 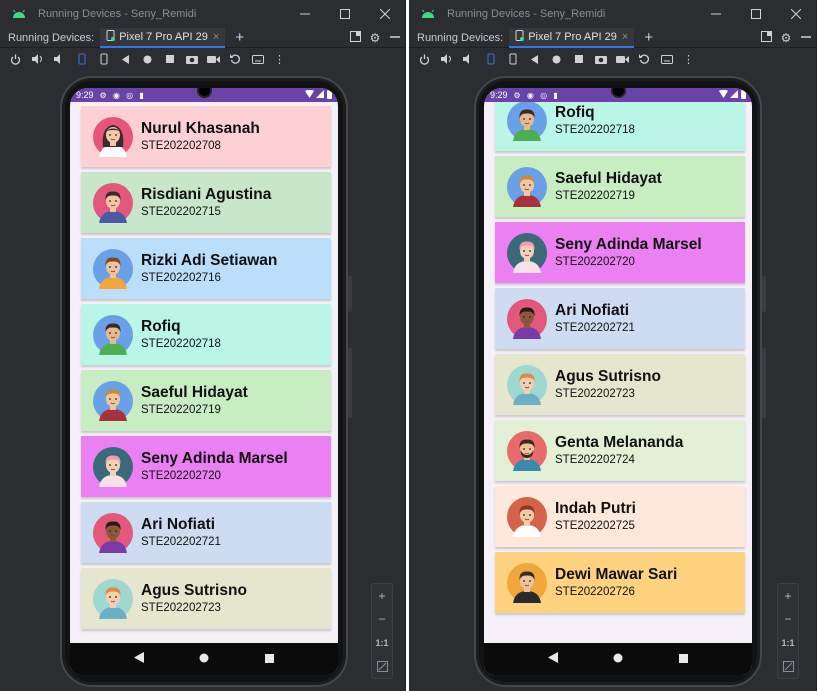 What do you see at coordinates (209, 268) in the screenshot?
I see `item-text: Rizki Adi Setiawan STE202202716` at bounding box center [209, 268].